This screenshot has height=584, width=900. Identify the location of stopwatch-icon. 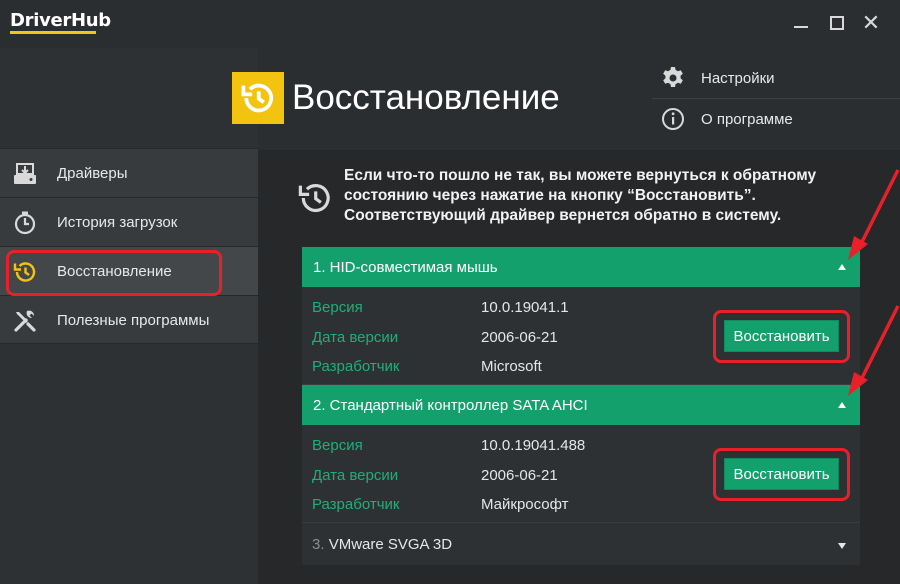
(25, 223).